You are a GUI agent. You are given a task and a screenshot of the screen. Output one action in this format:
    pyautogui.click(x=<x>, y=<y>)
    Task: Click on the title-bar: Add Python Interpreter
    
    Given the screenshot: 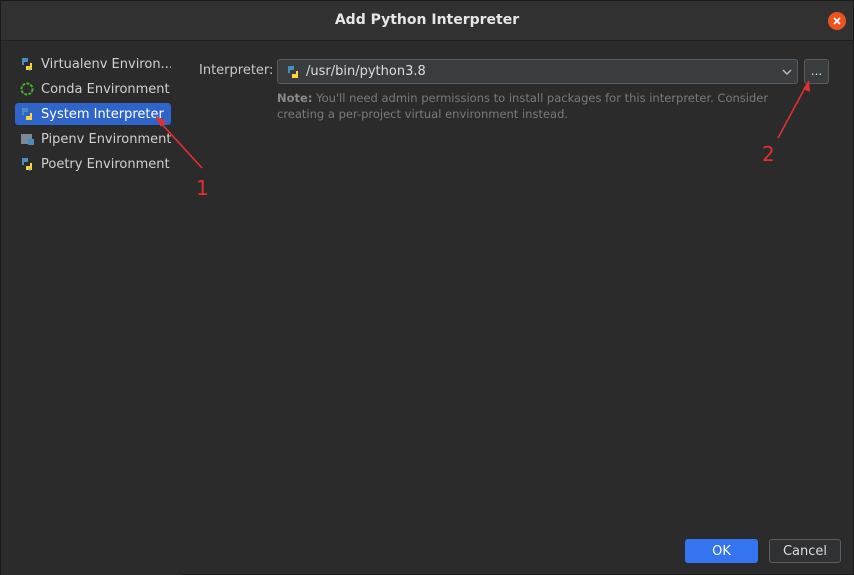 What is the action you would take?
    pyautogui.click(x=427, y=21)
    